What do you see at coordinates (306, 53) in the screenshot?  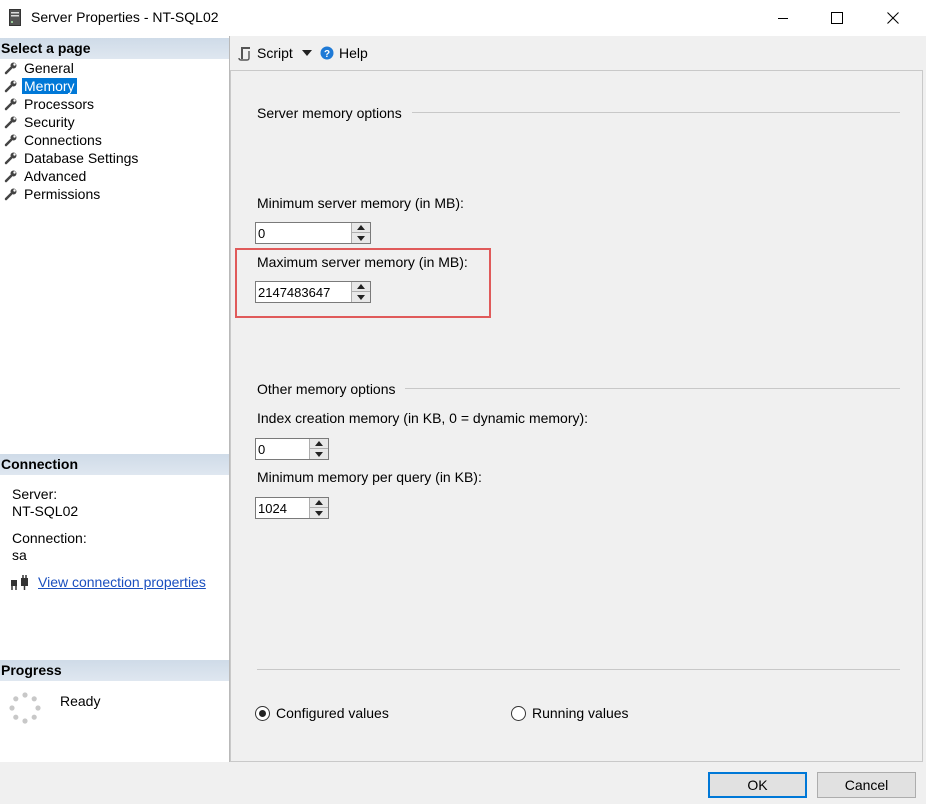 I see `chevron-down-icon` at bounding box center [306, 53].